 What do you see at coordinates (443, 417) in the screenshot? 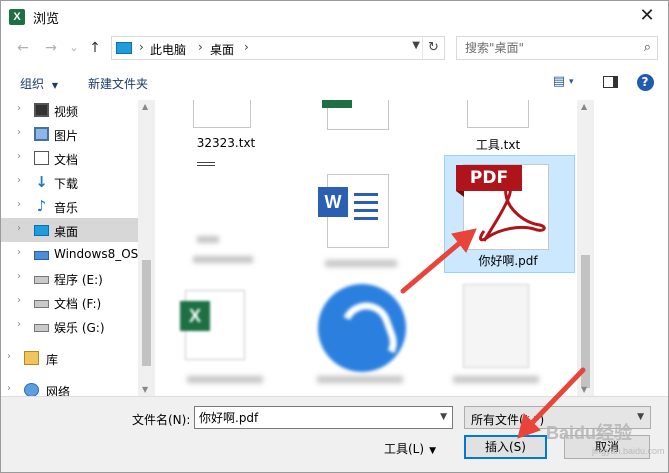
I see `filename-dropdown-icon: ▼` at bounding box center [443, 417].